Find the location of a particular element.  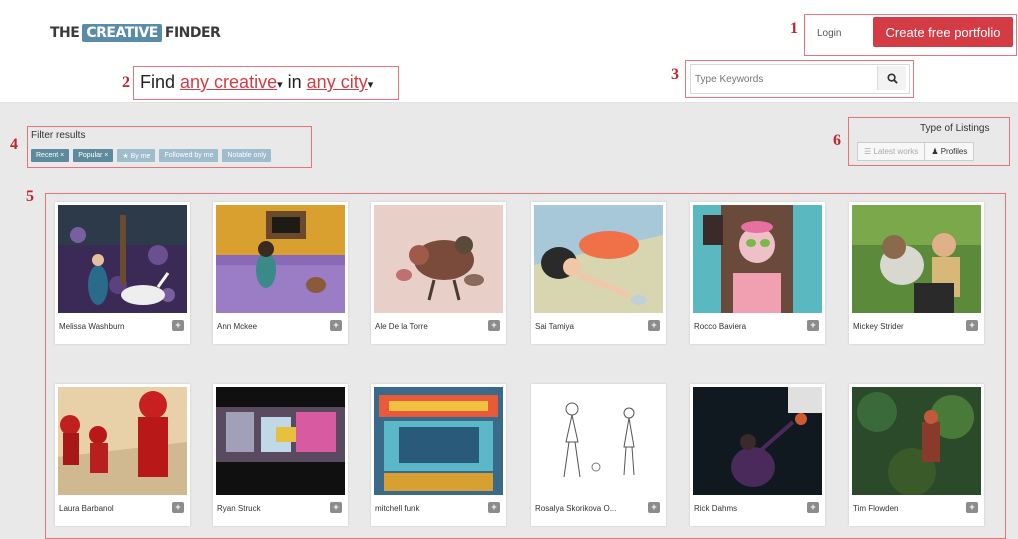

annotation-number-6: 6 is located at coordinates (837, 140).